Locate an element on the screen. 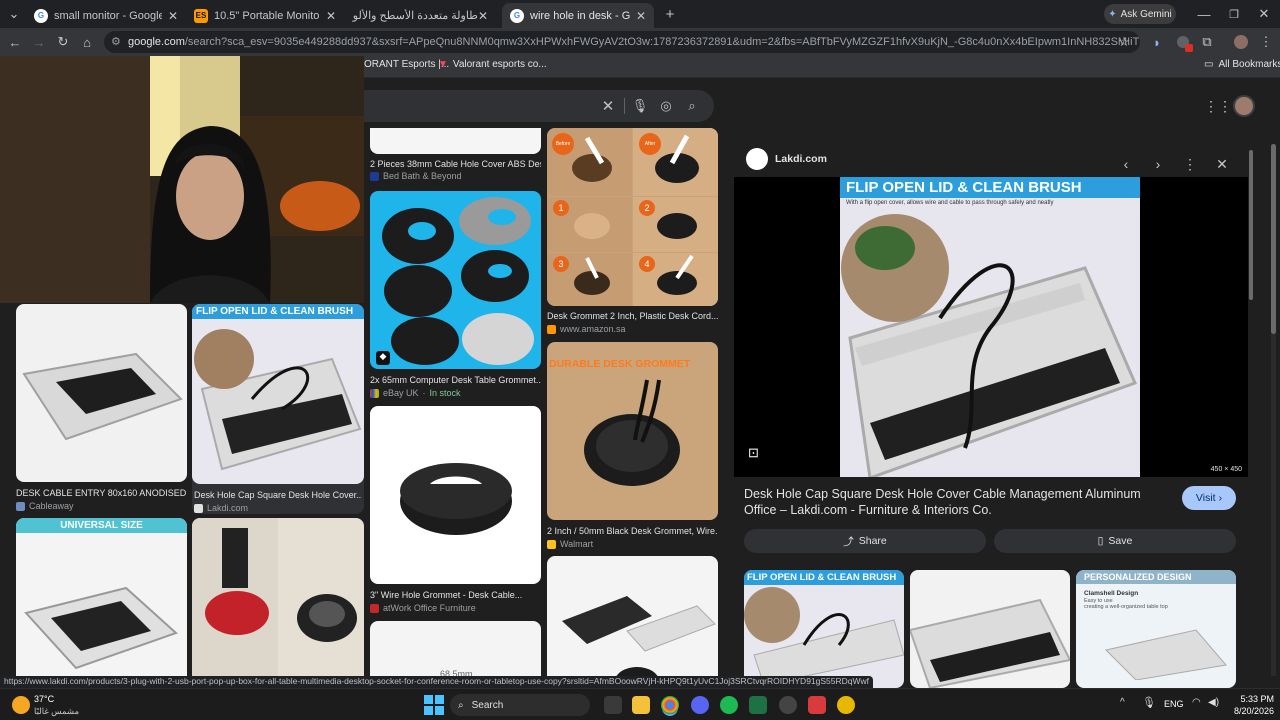 Image resolution: width=1280 pixels, height=720 pixels. wifi-icon: ◠ is located at coordinates (1196, 702).